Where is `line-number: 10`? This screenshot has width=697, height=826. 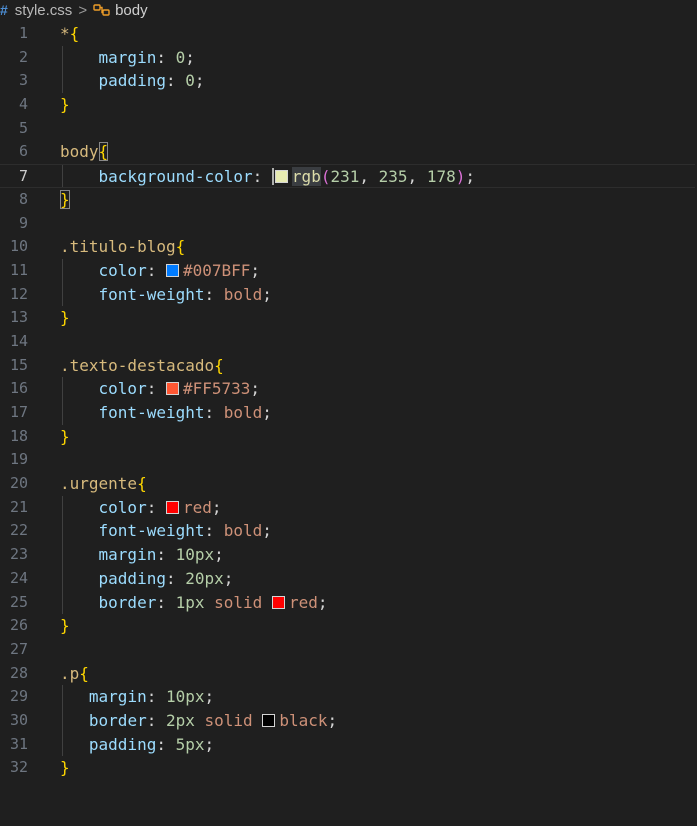
line-number: 10 is located at coordinates (18, 246).